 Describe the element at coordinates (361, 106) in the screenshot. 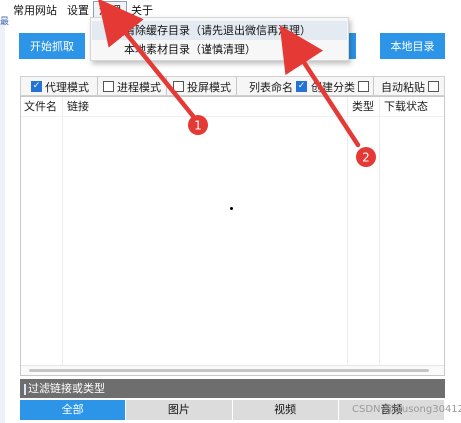

I see `column-header-type: 类型` at that location.